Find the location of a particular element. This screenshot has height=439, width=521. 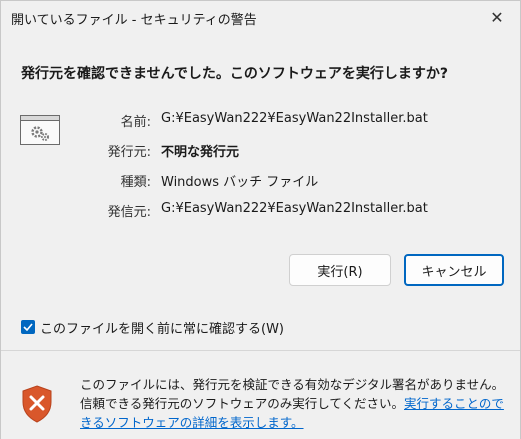

from-value: G:¥EasyWan222¥EasyWan22Installer.bat is located at coordinates (294, 208).